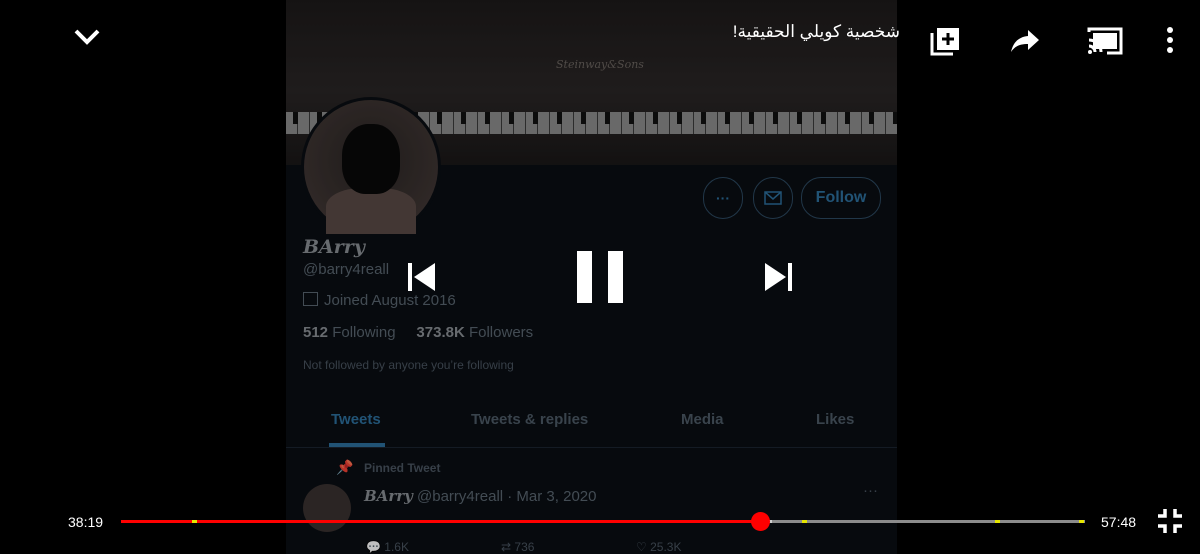 Image resolution: width=1200 pixels, height=554 pixels. Describe the element at coordinates (86, 522) in the screenshot. I see `current-time: 38:19` at that location.